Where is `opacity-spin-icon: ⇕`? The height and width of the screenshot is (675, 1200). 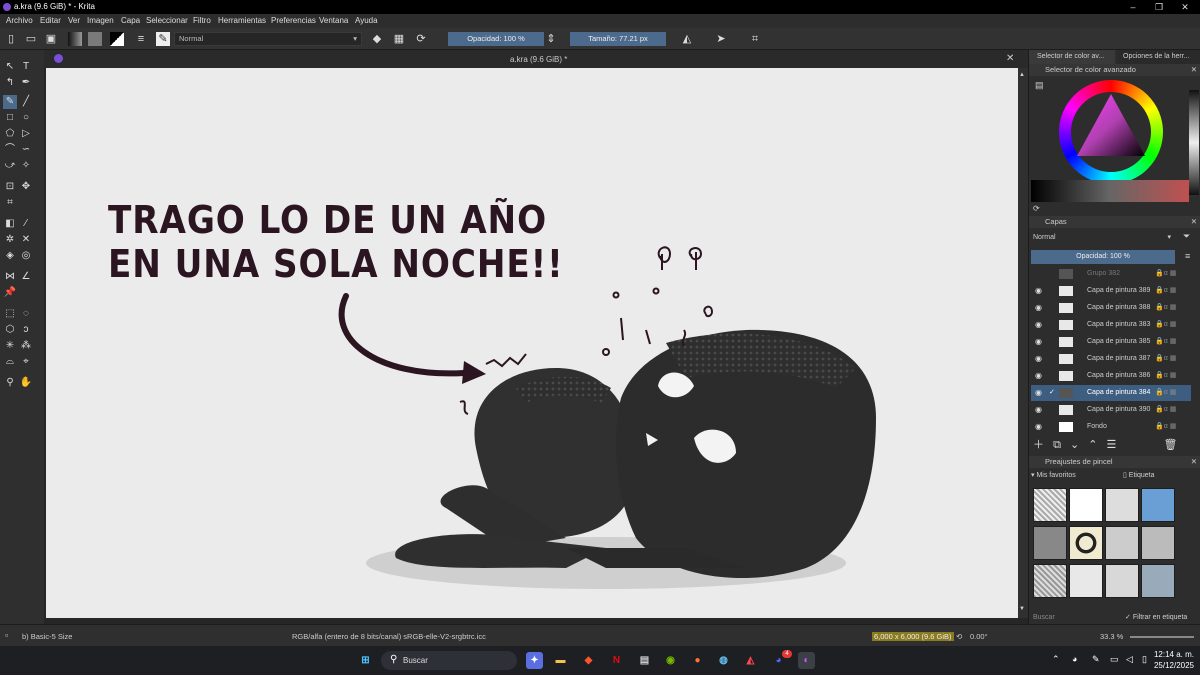
opacity-spin-icon: ⇕ is located at coordinates (551, 39).